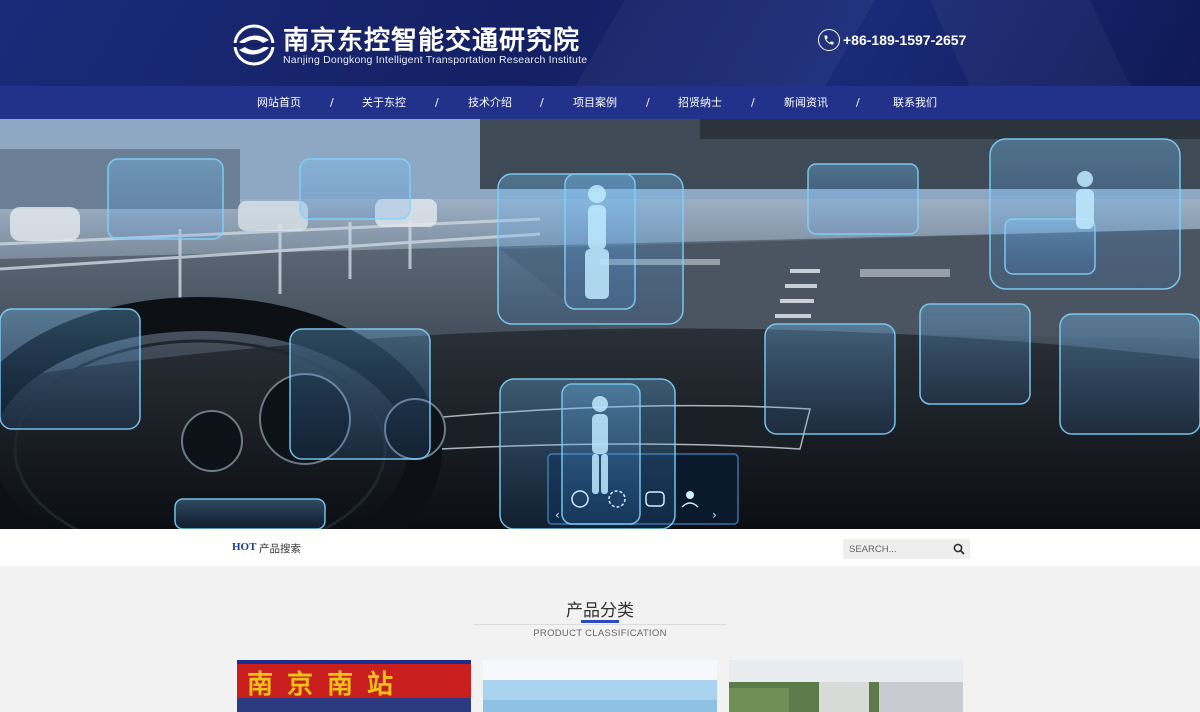 Image resolution: width=1200 pixels, height=712 pixels. I want to click on search-icon, so click(959, 549).